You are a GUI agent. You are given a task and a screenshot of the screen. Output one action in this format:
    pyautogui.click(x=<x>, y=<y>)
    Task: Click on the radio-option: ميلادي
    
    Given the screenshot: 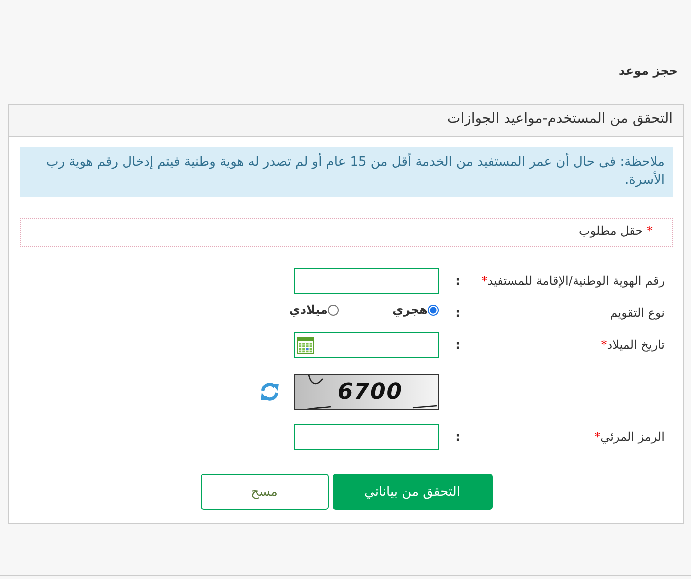 What is the action you would take?
    pyautogui.click(x=289, y=310)
    